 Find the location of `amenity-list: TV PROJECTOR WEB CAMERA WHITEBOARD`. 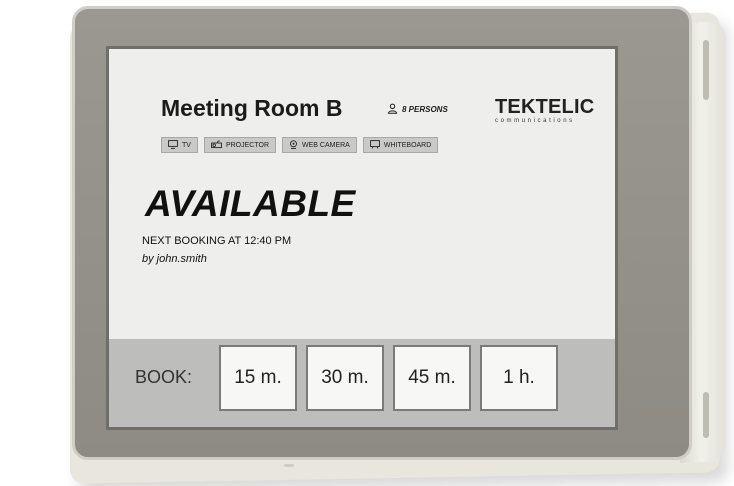

amenity-list: TV PROJECTOR WEB CAMERA WHITEBOARD is located at coordinates (300, 145).